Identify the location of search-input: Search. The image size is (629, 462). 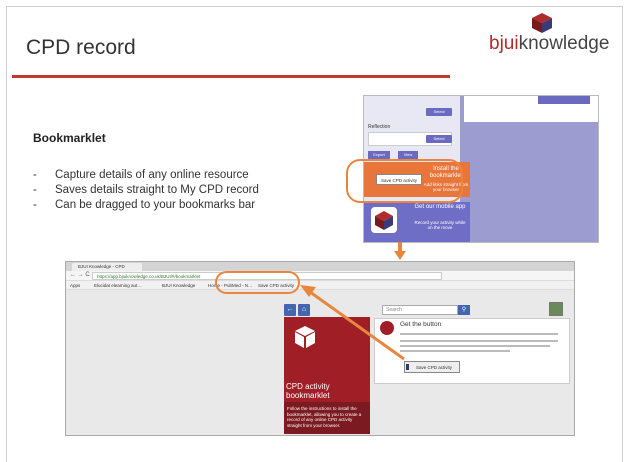
(420, 310).